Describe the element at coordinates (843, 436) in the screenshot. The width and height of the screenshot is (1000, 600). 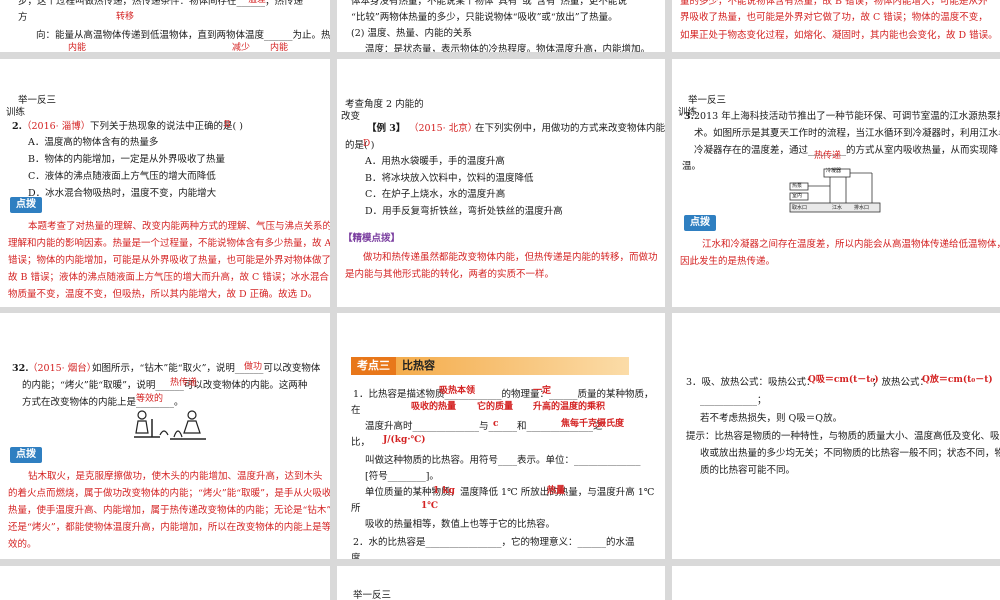
I see `tip-line: 提示：比热容是物质的一种特性，与物质的质量大小、温度高低及变化、吸` at that location.